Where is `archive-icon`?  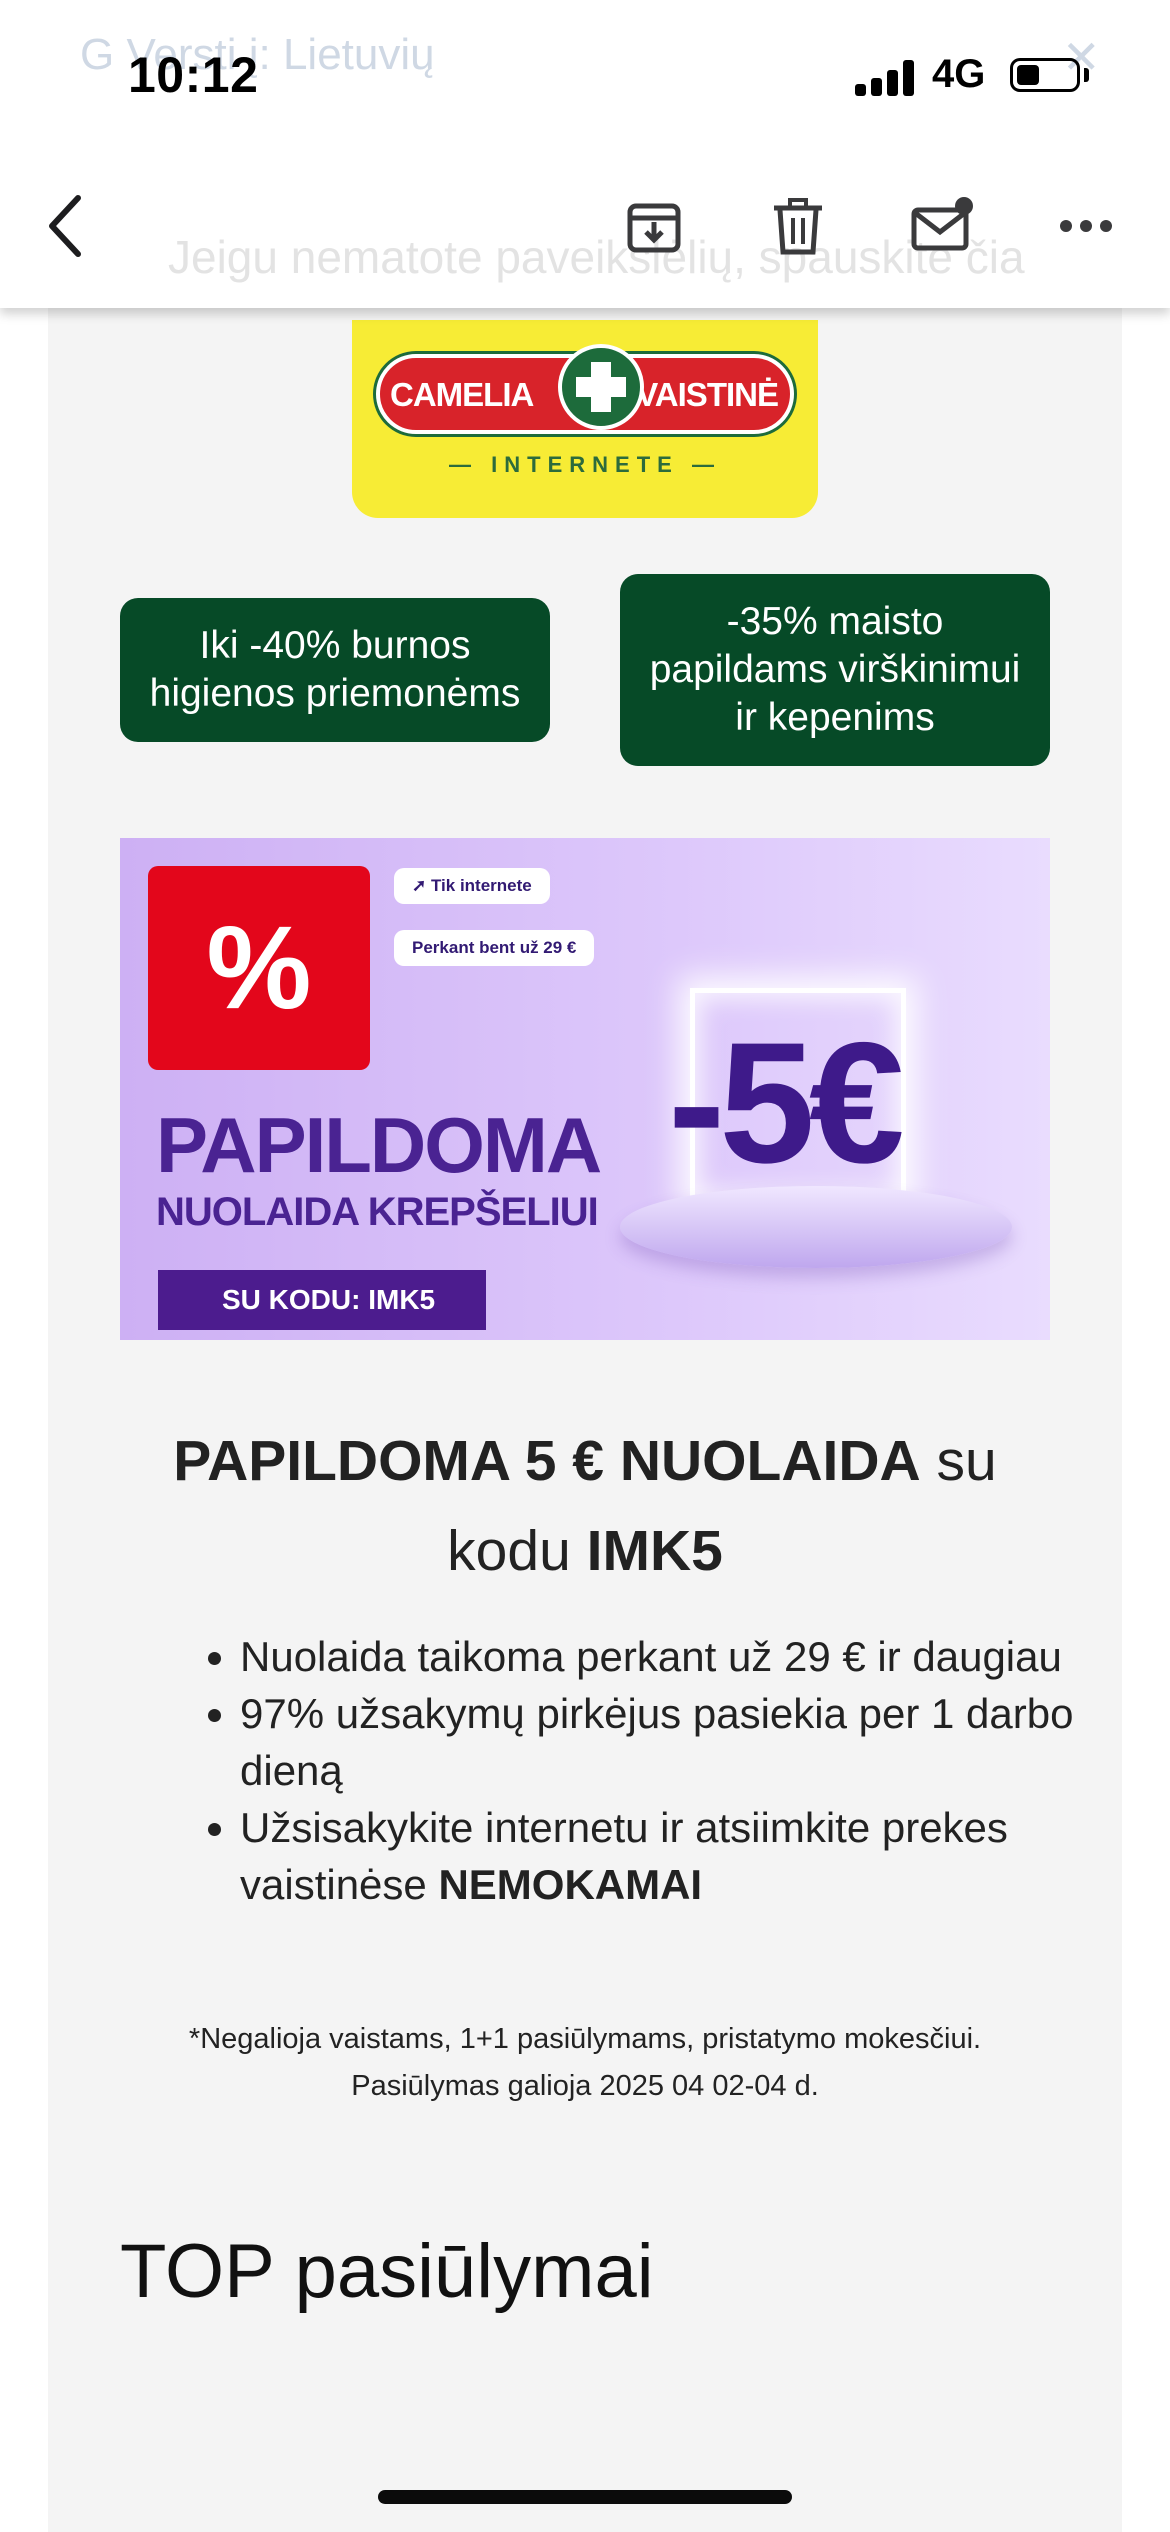 archive-icon is located at coordinates (654, 226).